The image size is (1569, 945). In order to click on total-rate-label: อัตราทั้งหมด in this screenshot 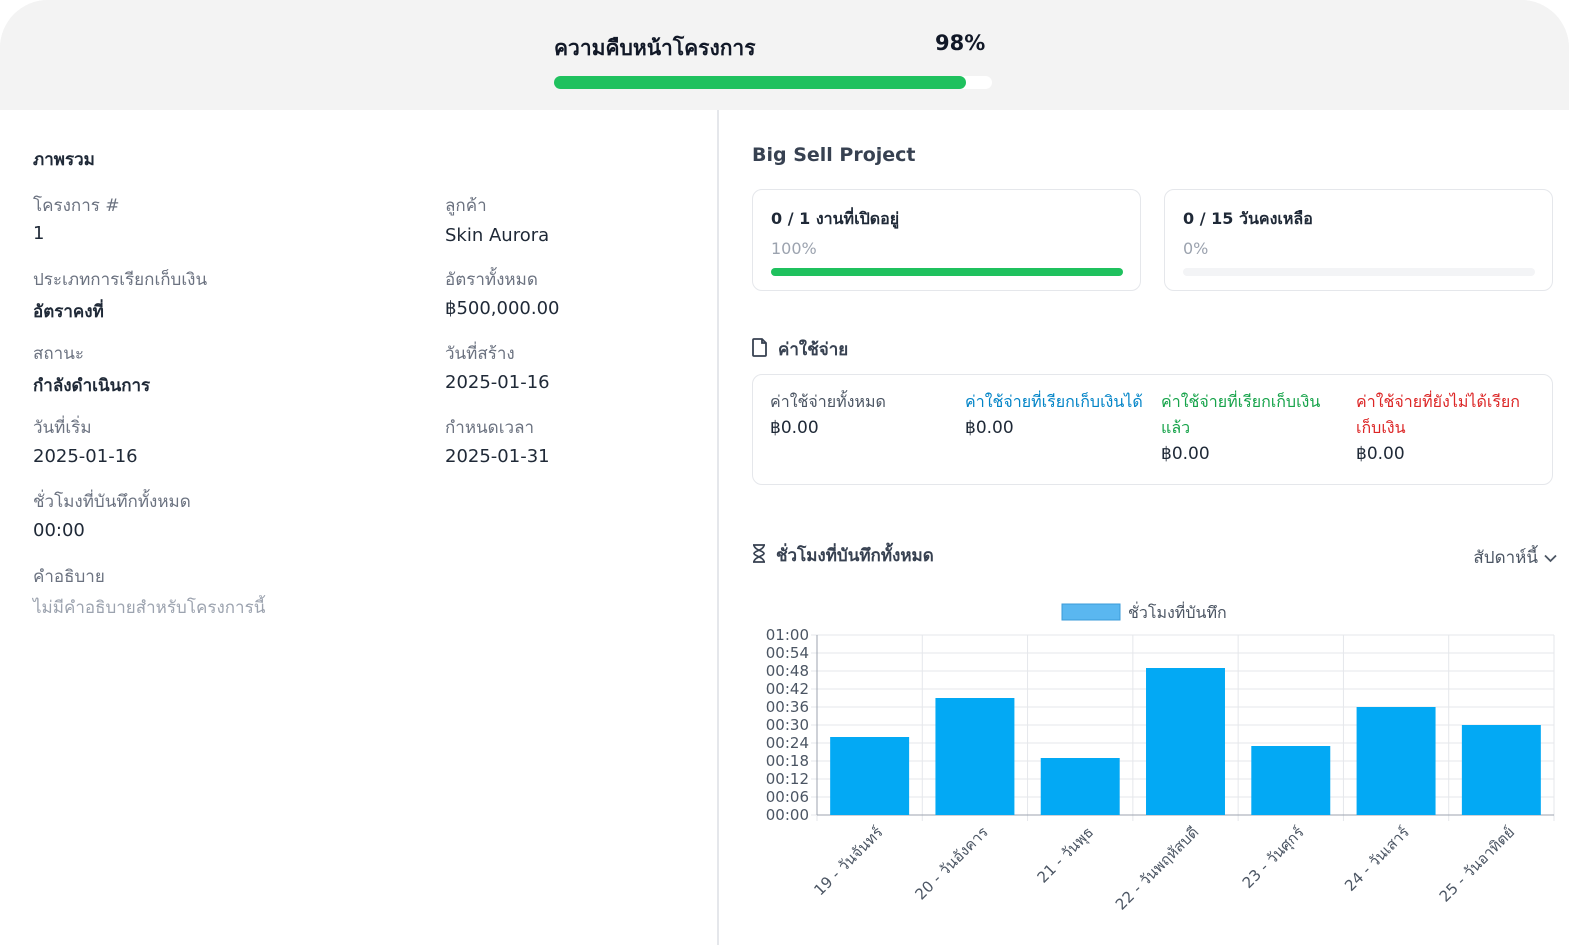, I will do `click(491, 280)`.